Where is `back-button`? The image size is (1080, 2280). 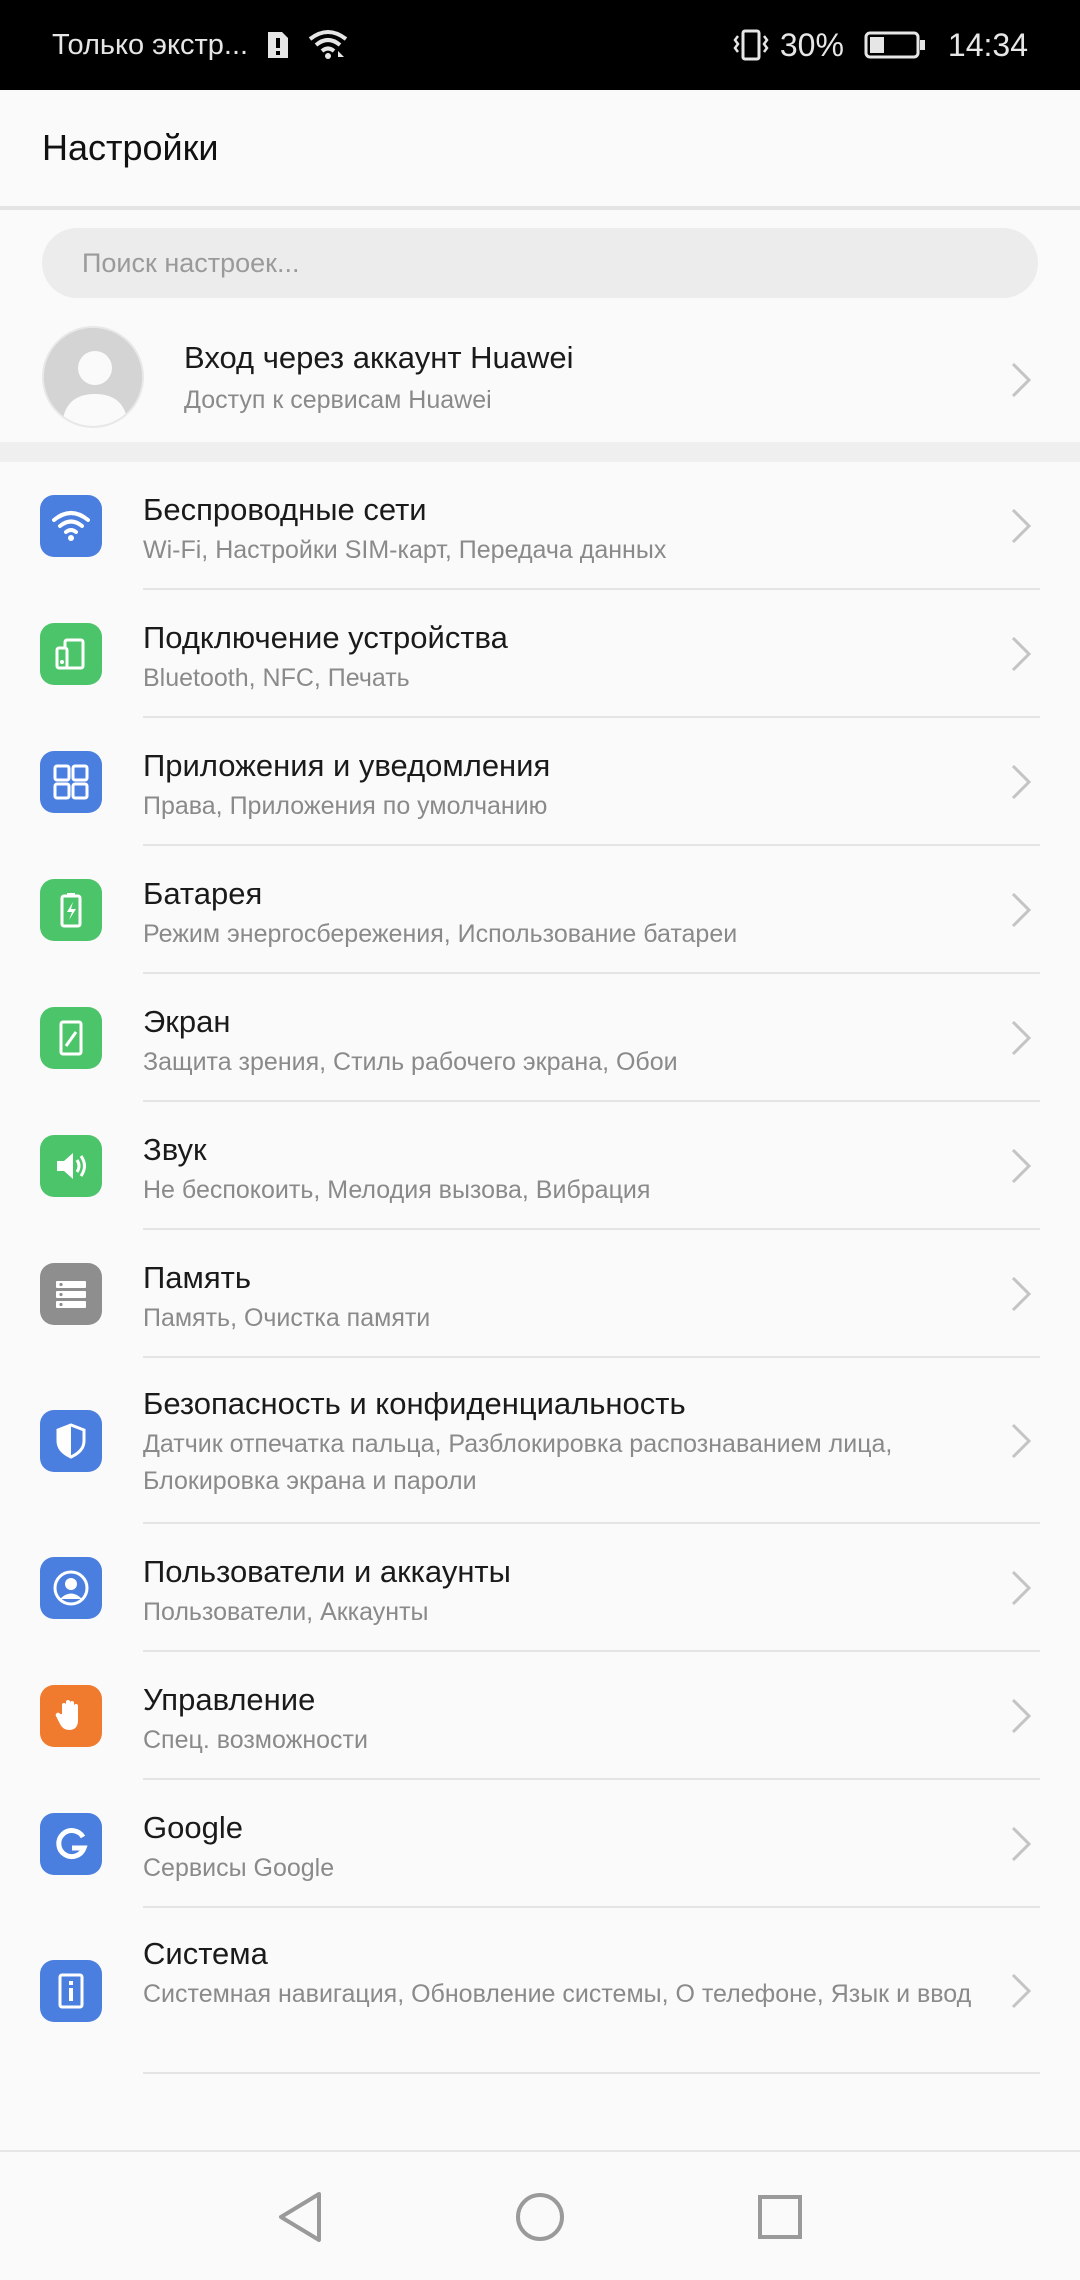 back-button is located at coordinates (300, 2217).